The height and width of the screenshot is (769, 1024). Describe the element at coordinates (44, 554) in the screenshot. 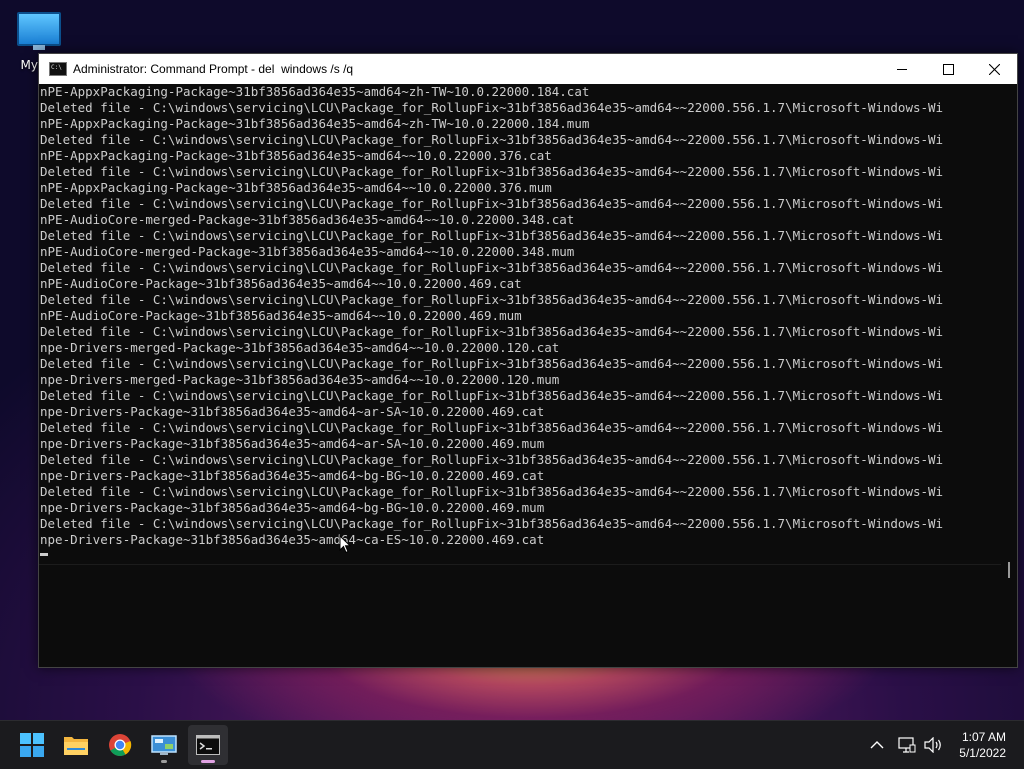

I see `text-cursor` at that location.